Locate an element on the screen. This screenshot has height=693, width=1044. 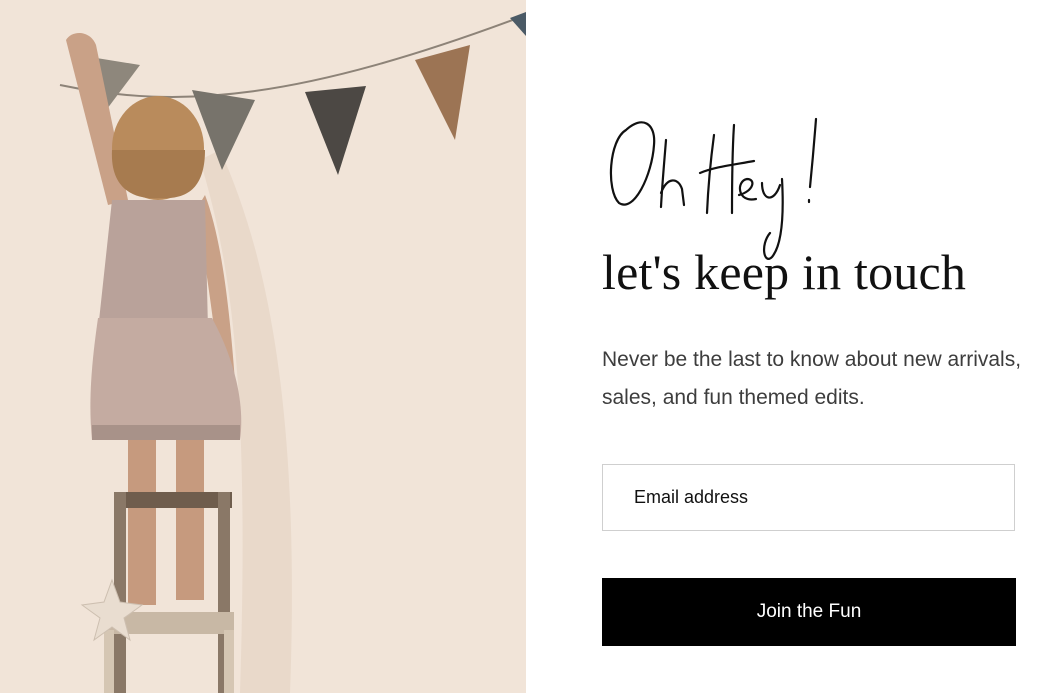
join-button: Join the Fun is located at coordinates (809, 612).